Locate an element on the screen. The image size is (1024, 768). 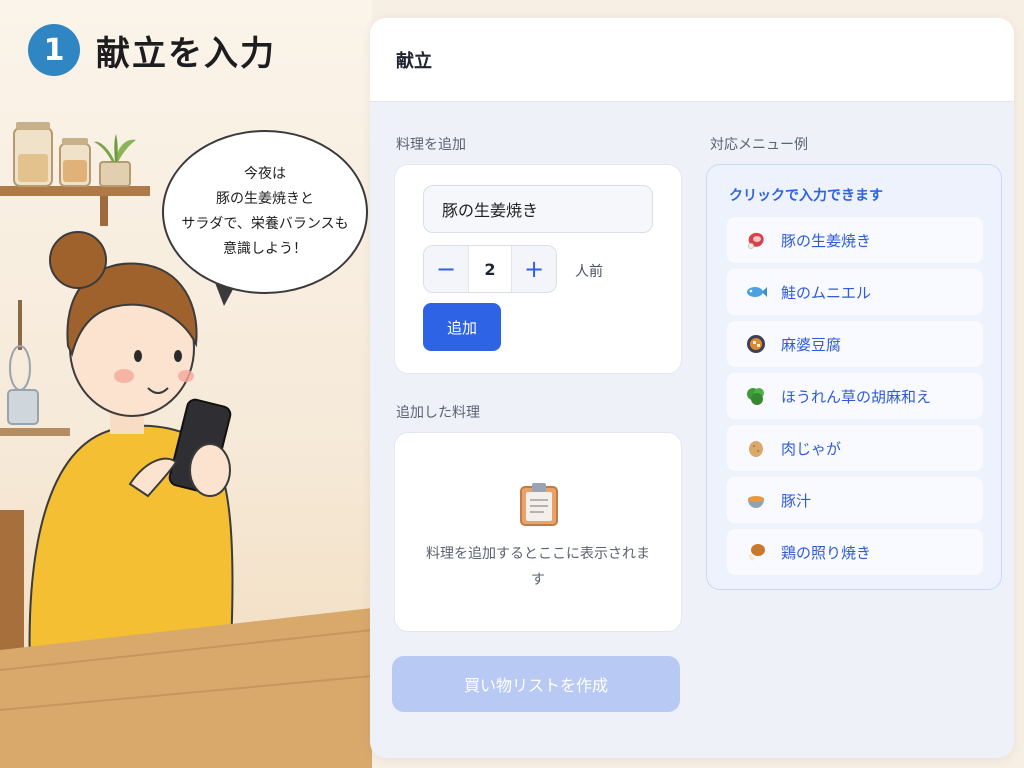
menu-item-label: ほうれん草の胡麻和え is located at coordinates (856, 396).